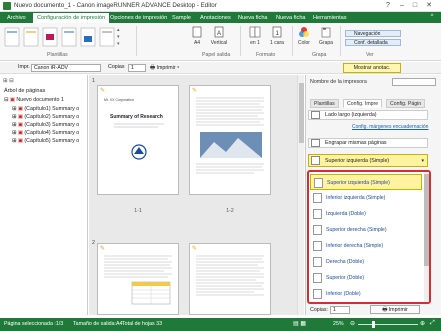 This screenshot has width=441, height=331. I want to click on tab-anotaciones: Anotaciones, so click(215, 18).